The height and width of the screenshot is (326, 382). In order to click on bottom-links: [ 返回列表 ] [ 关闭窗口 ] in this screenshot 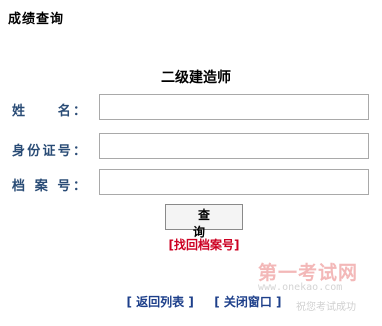, I will do `click(191, 301)`.